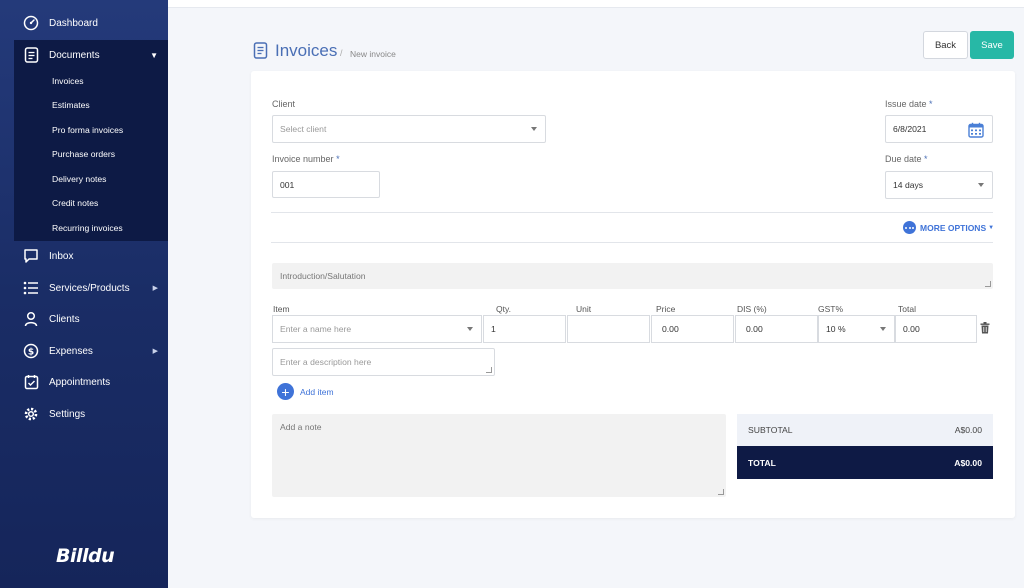 The image size is (1024, 588). I want to click on client-placeholder: Select client, so click(303, 129).